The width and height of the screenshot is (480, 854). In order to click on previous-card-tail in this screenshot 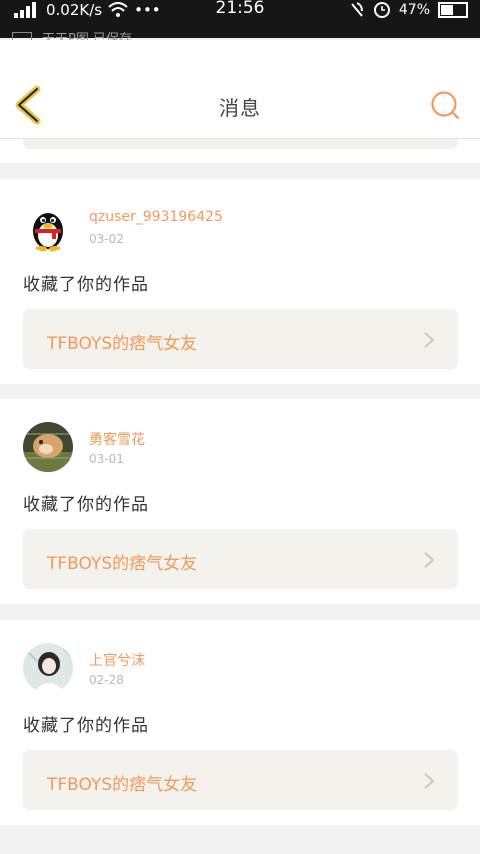, I will do `click(240, 151)`.